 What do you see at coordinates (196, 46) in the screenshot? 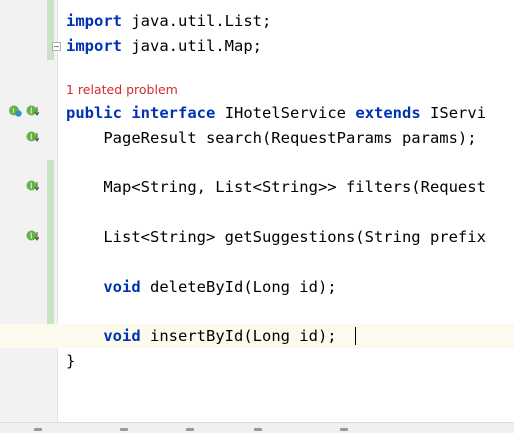
I see `code-text: java.util.Map;` at bounding box center [196, 46].